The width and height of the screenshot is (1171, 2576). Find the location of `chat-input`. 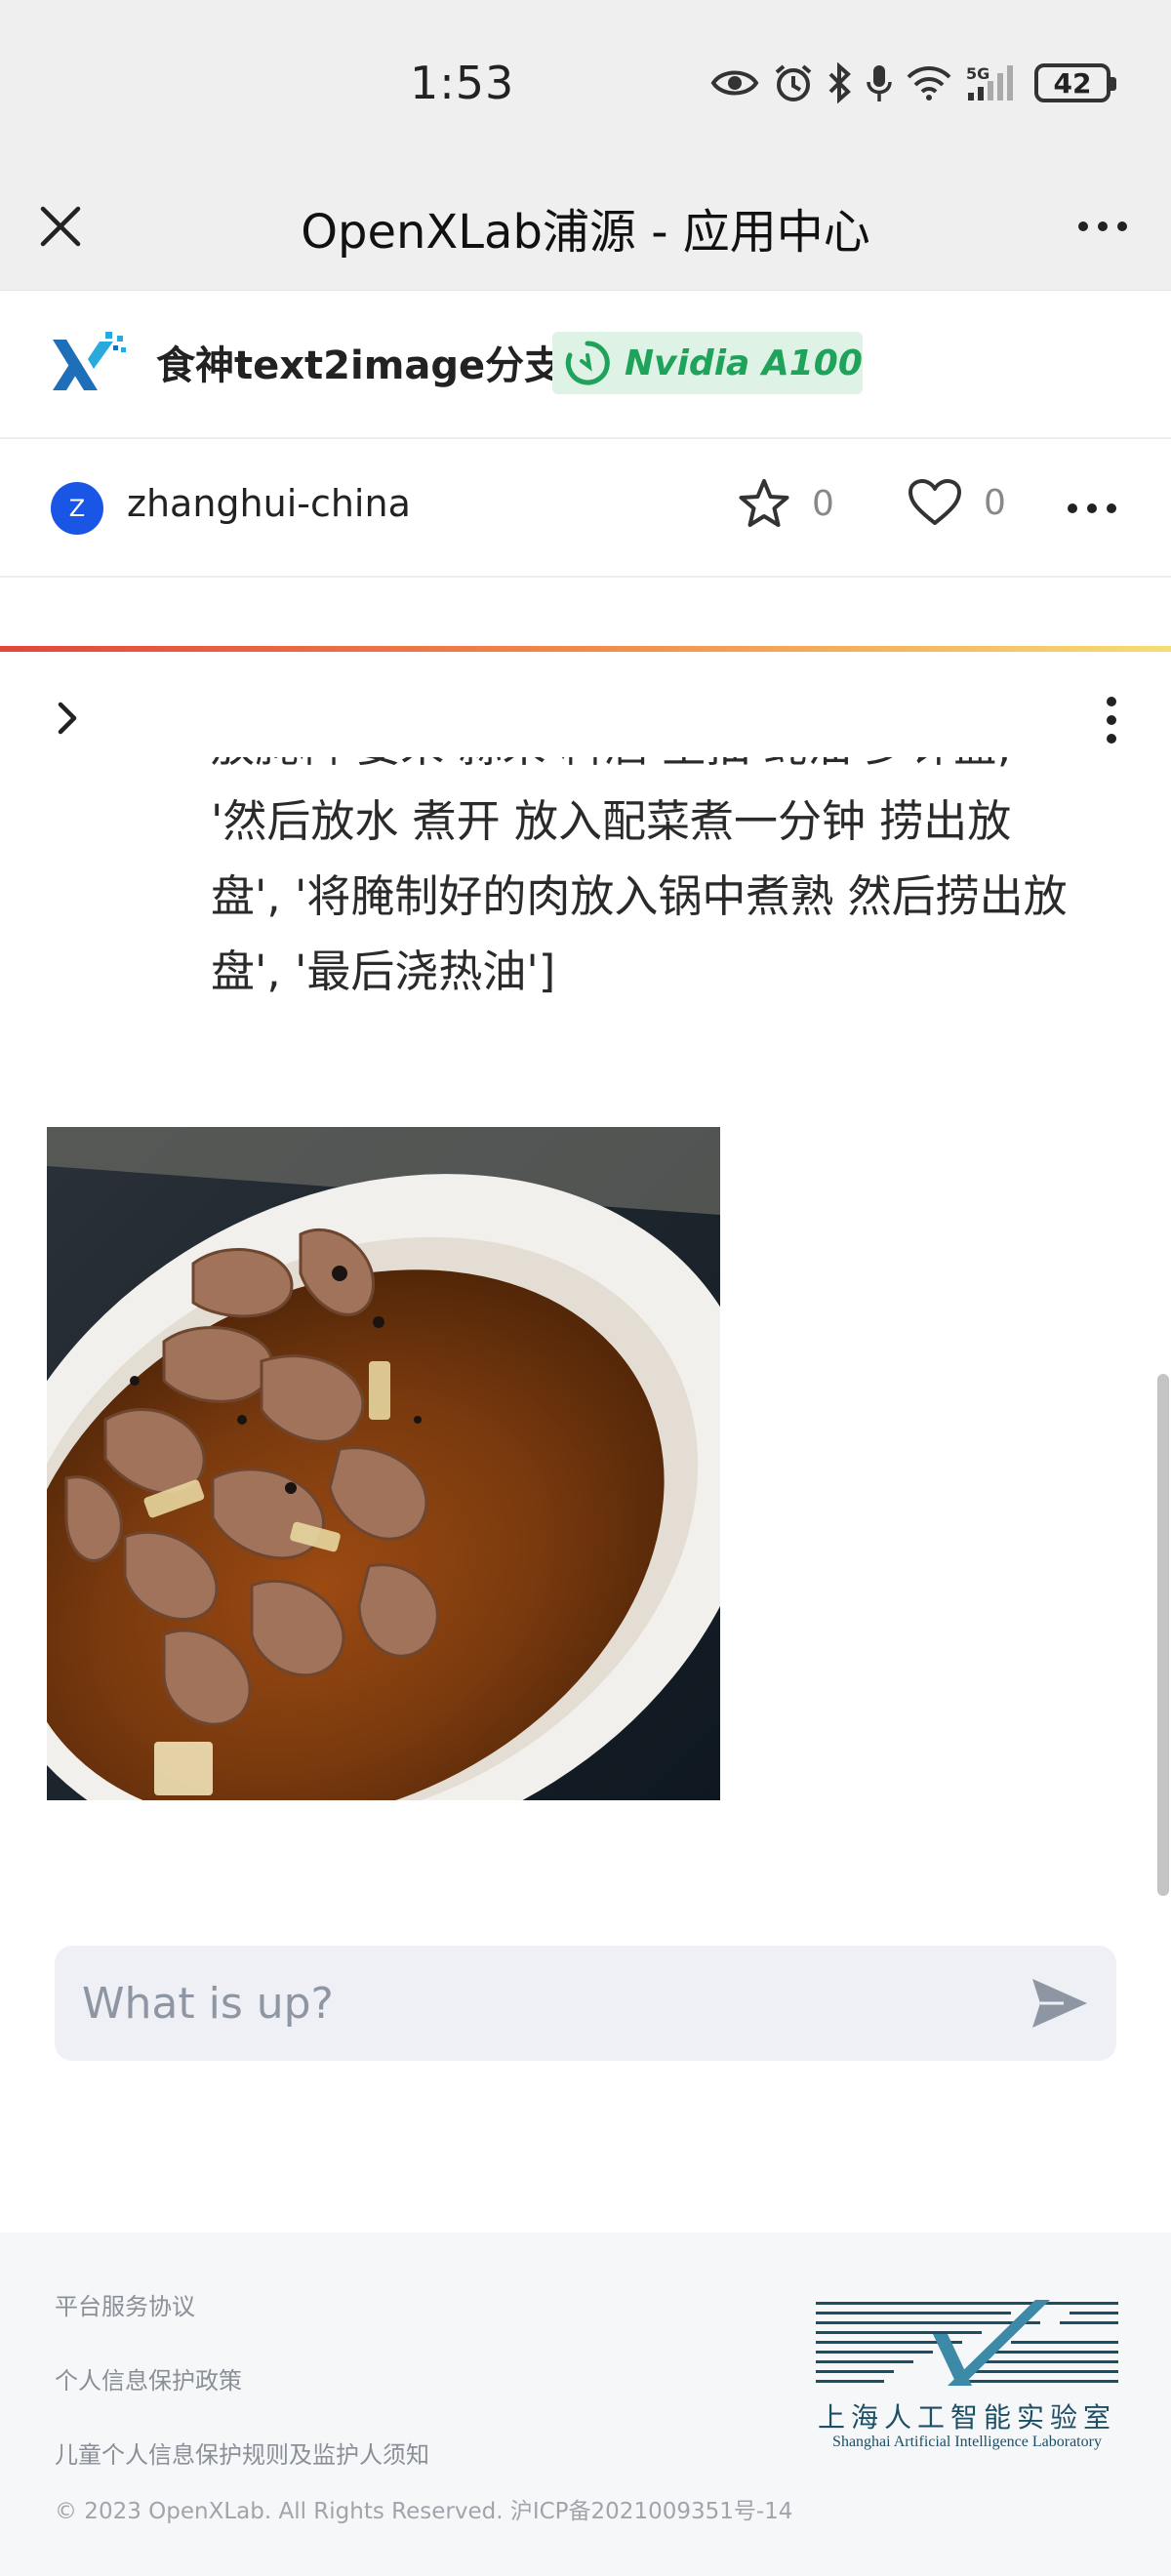

chat-input is located at coordinates (540, 2003).